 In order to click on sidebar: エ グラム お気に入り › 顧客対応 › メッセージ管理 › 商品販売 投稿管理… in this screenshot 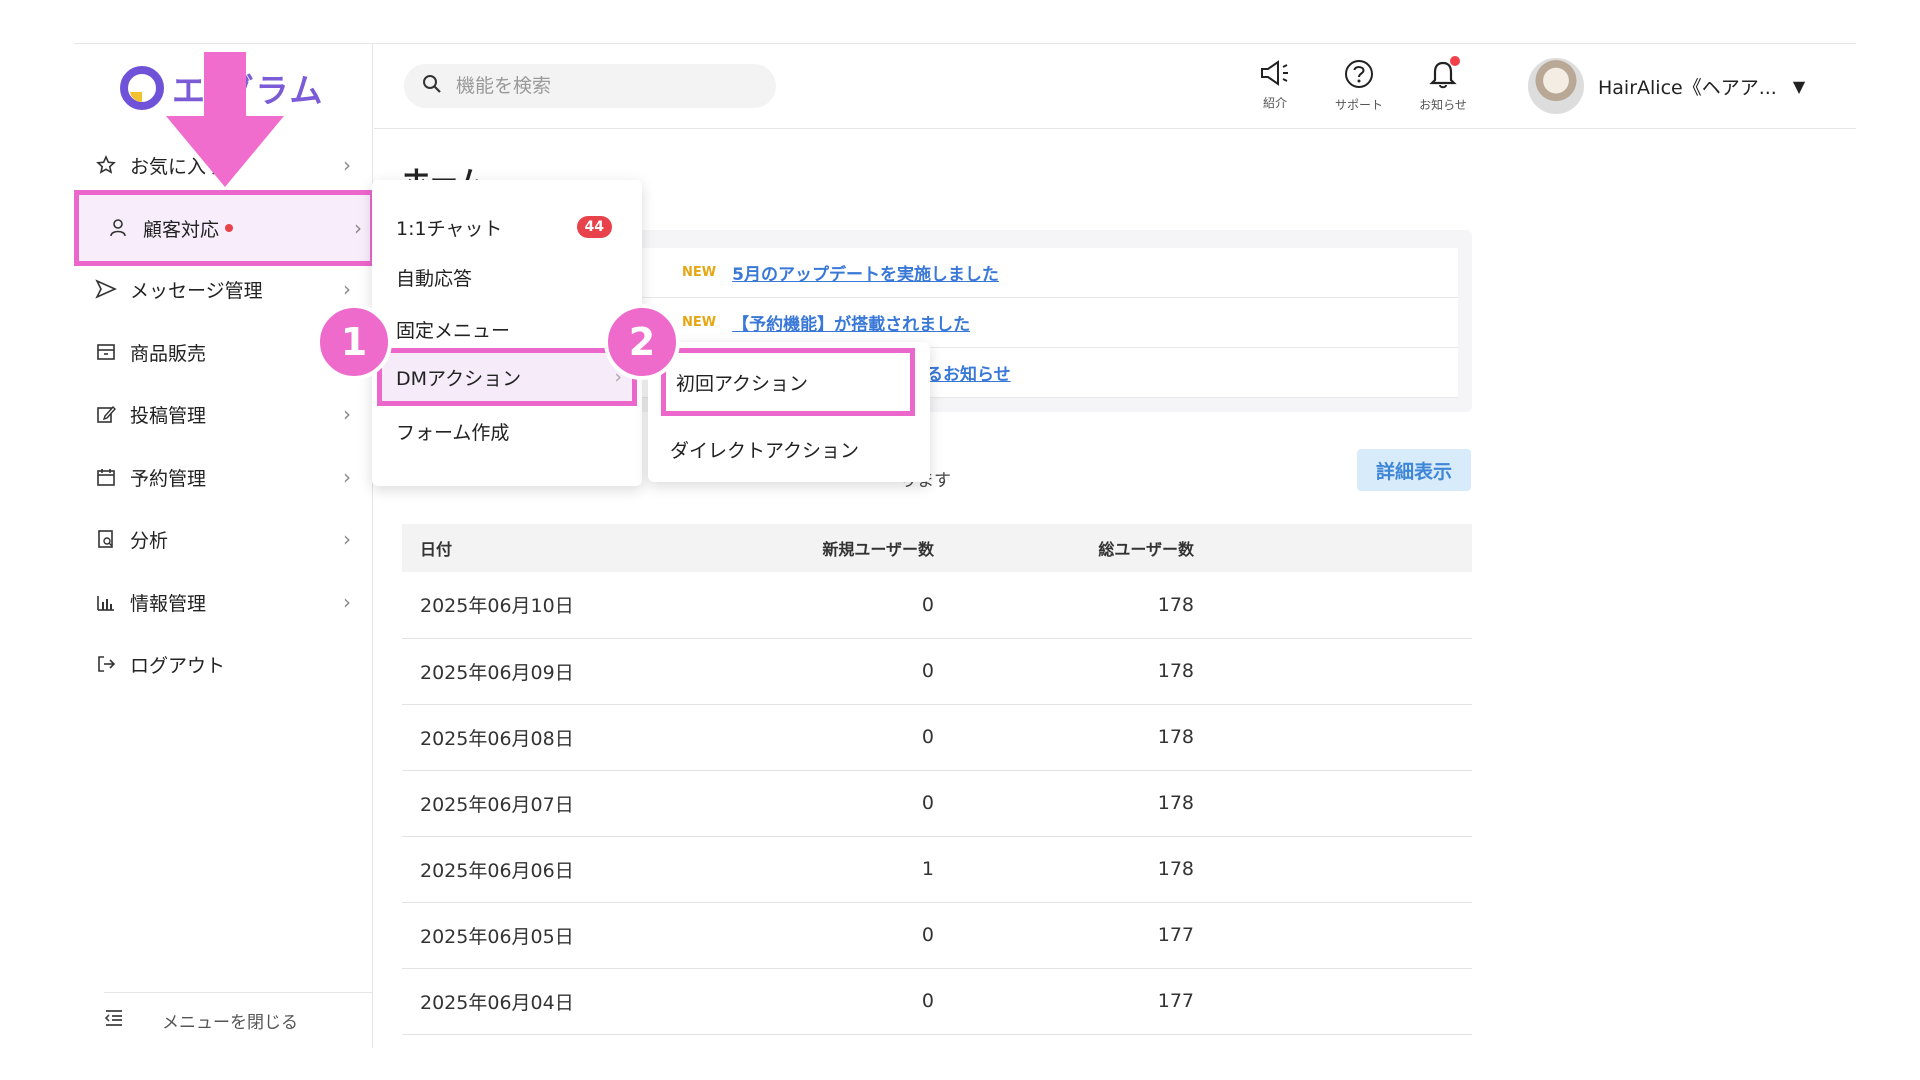, I will do `click(224, 546)`.